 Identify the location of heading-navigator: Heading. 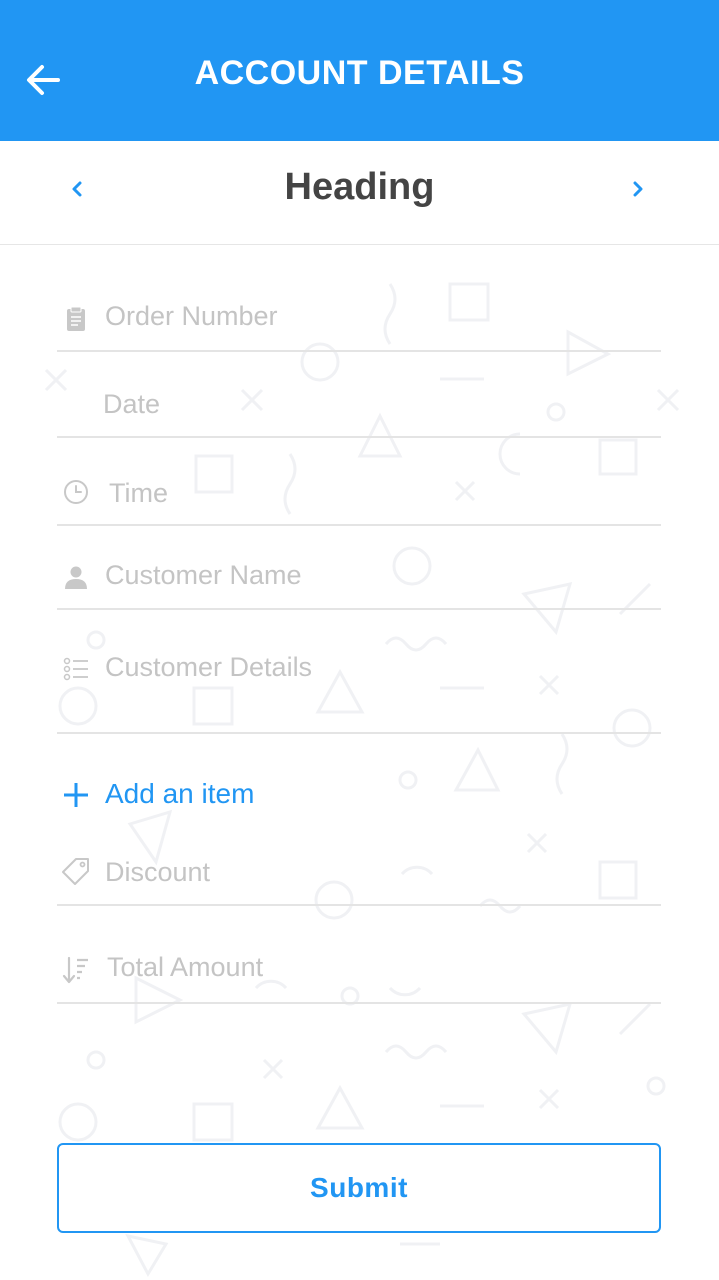
(359, 193).